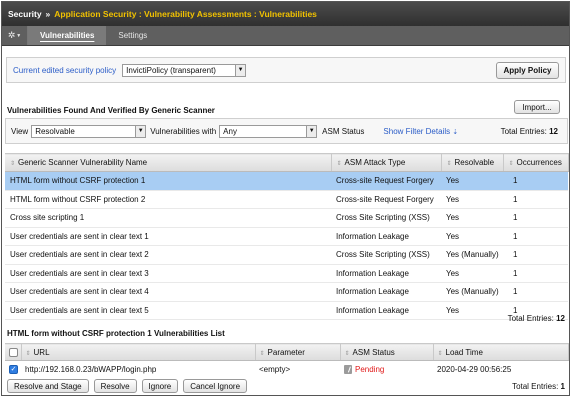  Describe the element at coordinates (298, 352) in the screenshot. I see `column-header-parameter: ⇕ Parameter` at that location.